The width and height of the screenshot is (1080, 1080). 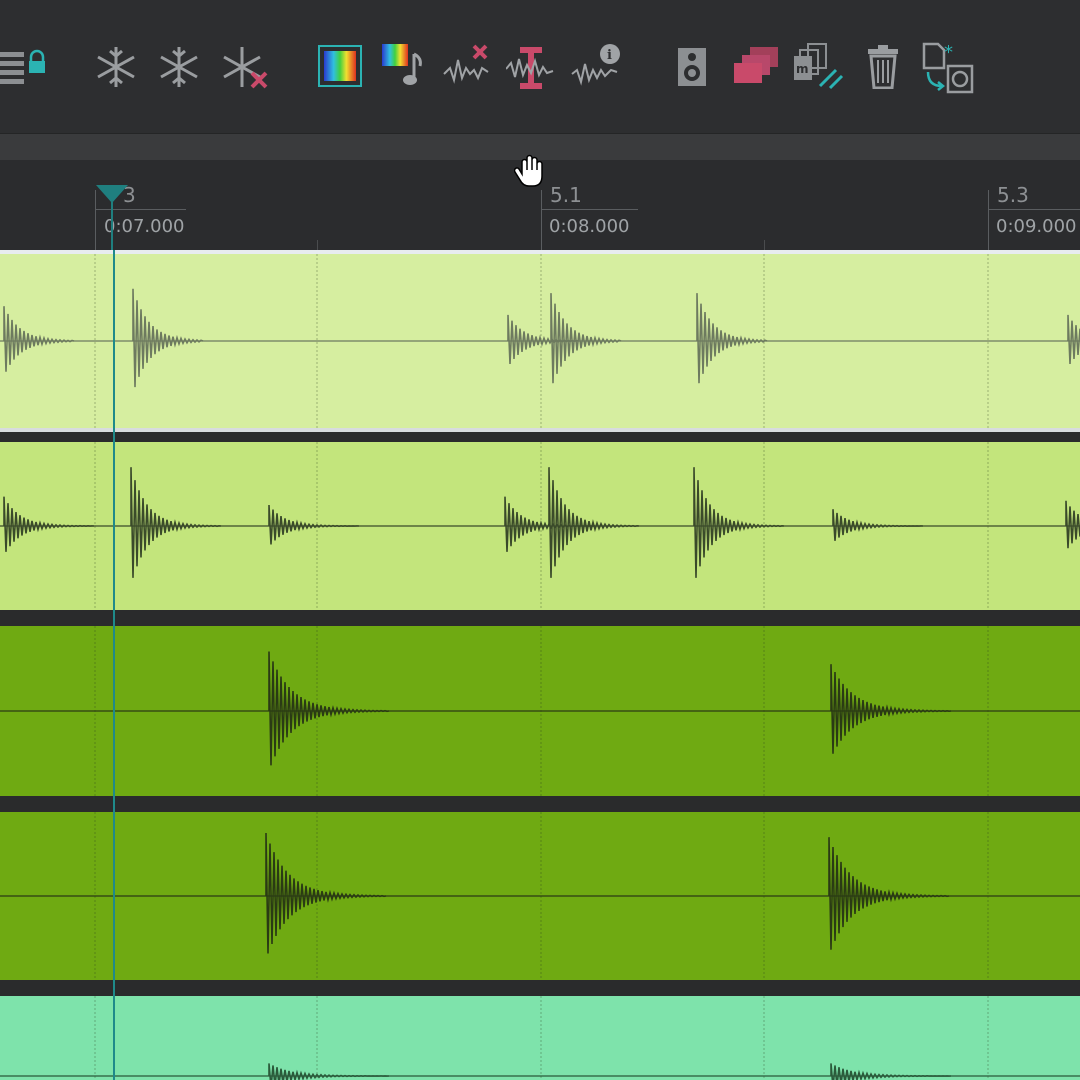 What do you see at coordinates (112, 225) in the screenshot?
I see `playhead-stem` at bounding box center [112, 225].